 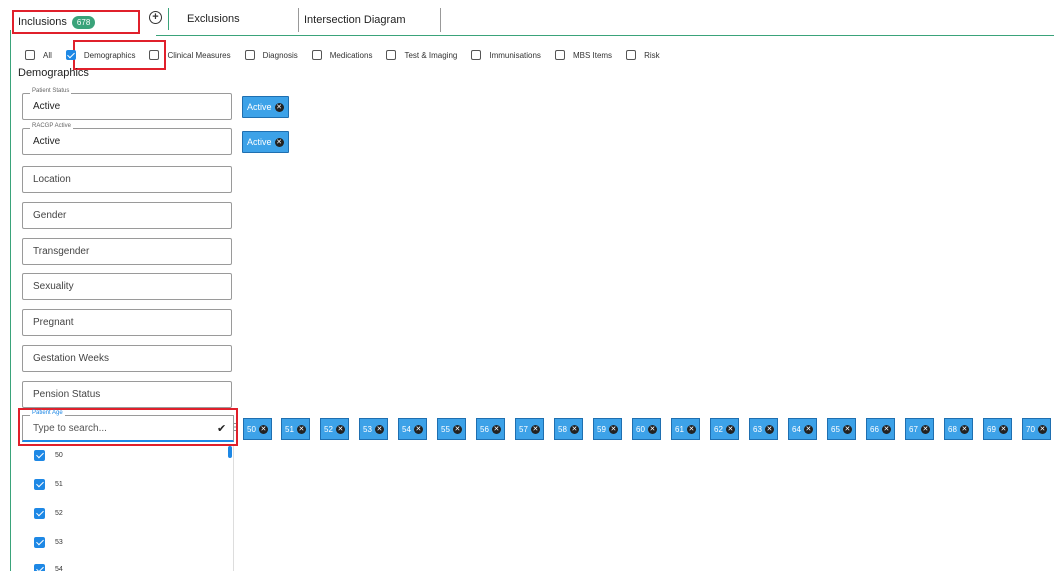 What do you see at coordinates (835, 429) in the screenshot?
I see `chip-label: 65` at bounding box center [835, 429].